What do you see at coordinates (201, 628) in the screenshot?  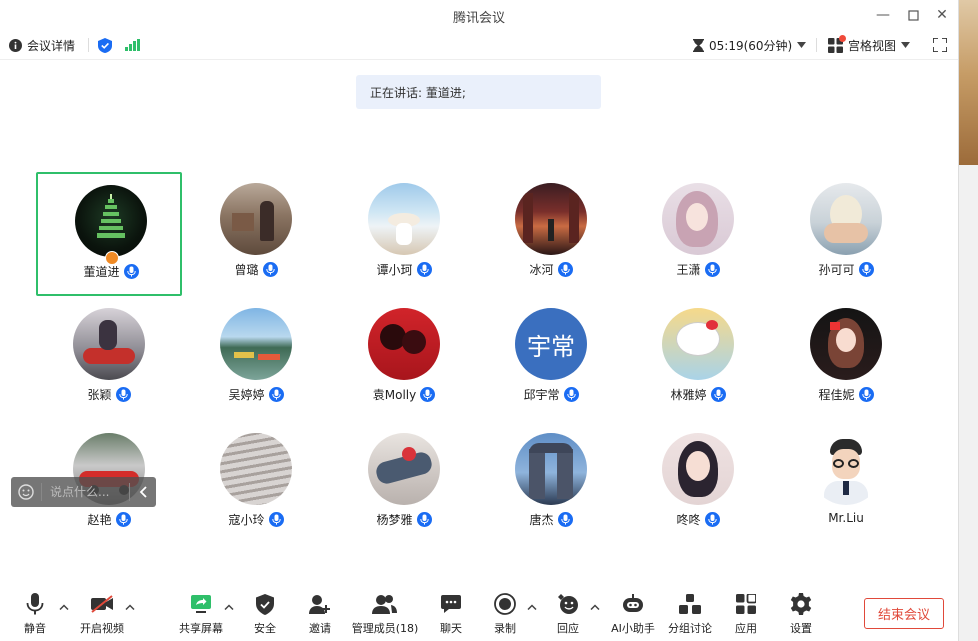 I see `share-screen-label: 共享屏幕` at bounding box center [201, 628].